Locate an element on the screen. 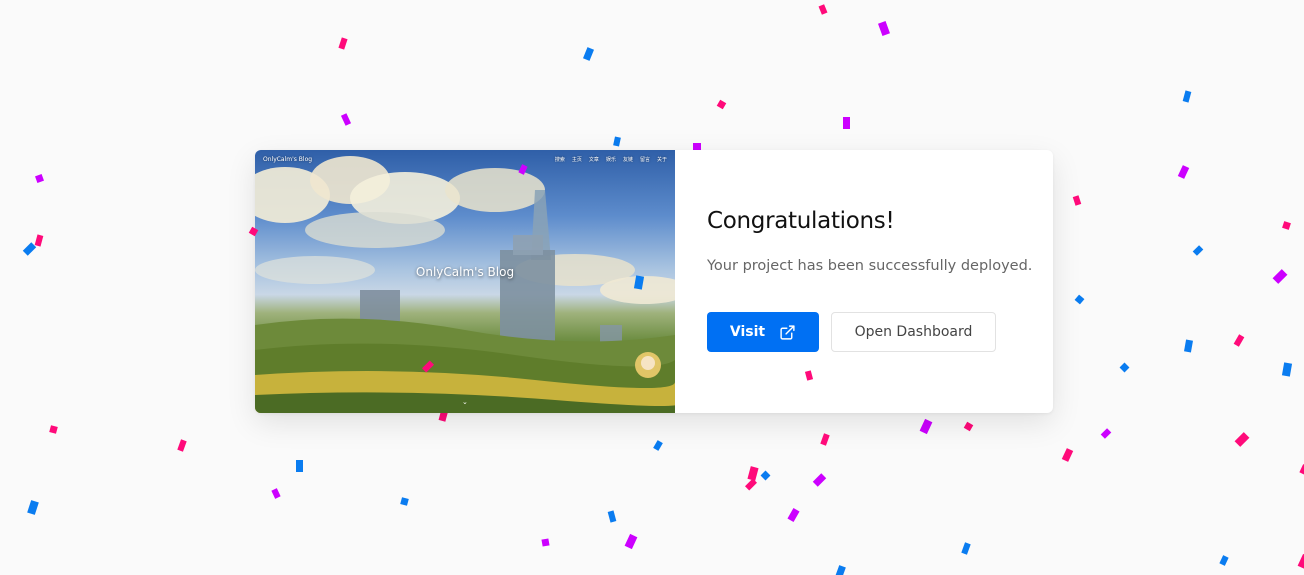 This screenshot has height=575, width=1304. preview-menu-item: 搜索 is located at coordinates (559, 159).